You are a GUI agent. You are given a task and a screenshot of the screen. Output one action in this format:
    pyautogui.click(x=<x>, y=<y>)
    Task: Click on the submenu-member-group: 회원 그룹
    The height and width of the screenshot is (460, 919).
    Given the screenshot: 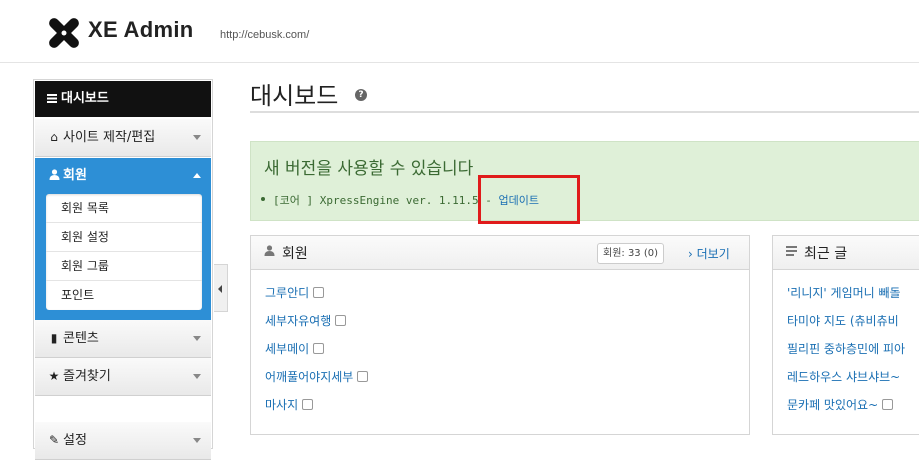 What is the action you would take?
    pyautogui.click(x=124, y=266)
    